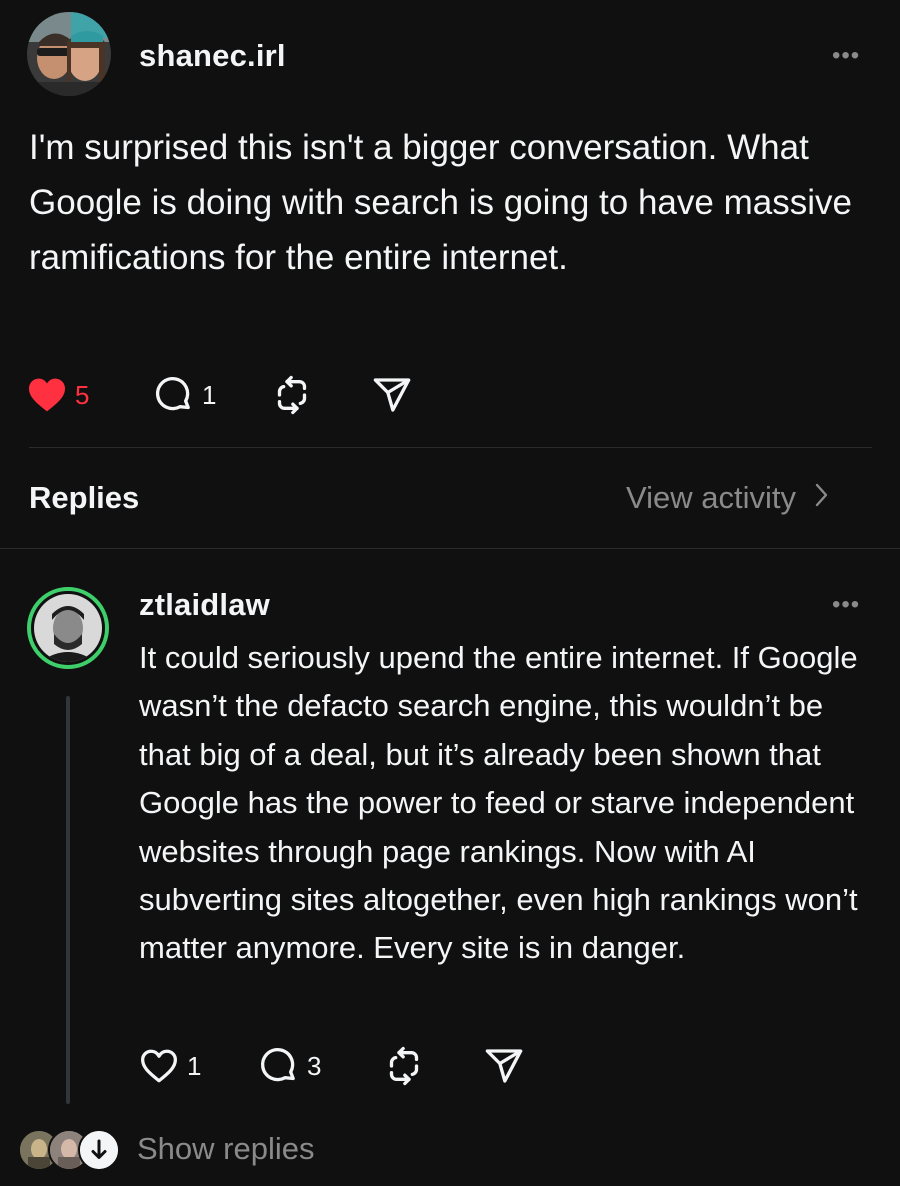  What do you see at coordinates (209, 395) in the screenshot?
I see `comment-count: 1` at bounding box center [209, 395].